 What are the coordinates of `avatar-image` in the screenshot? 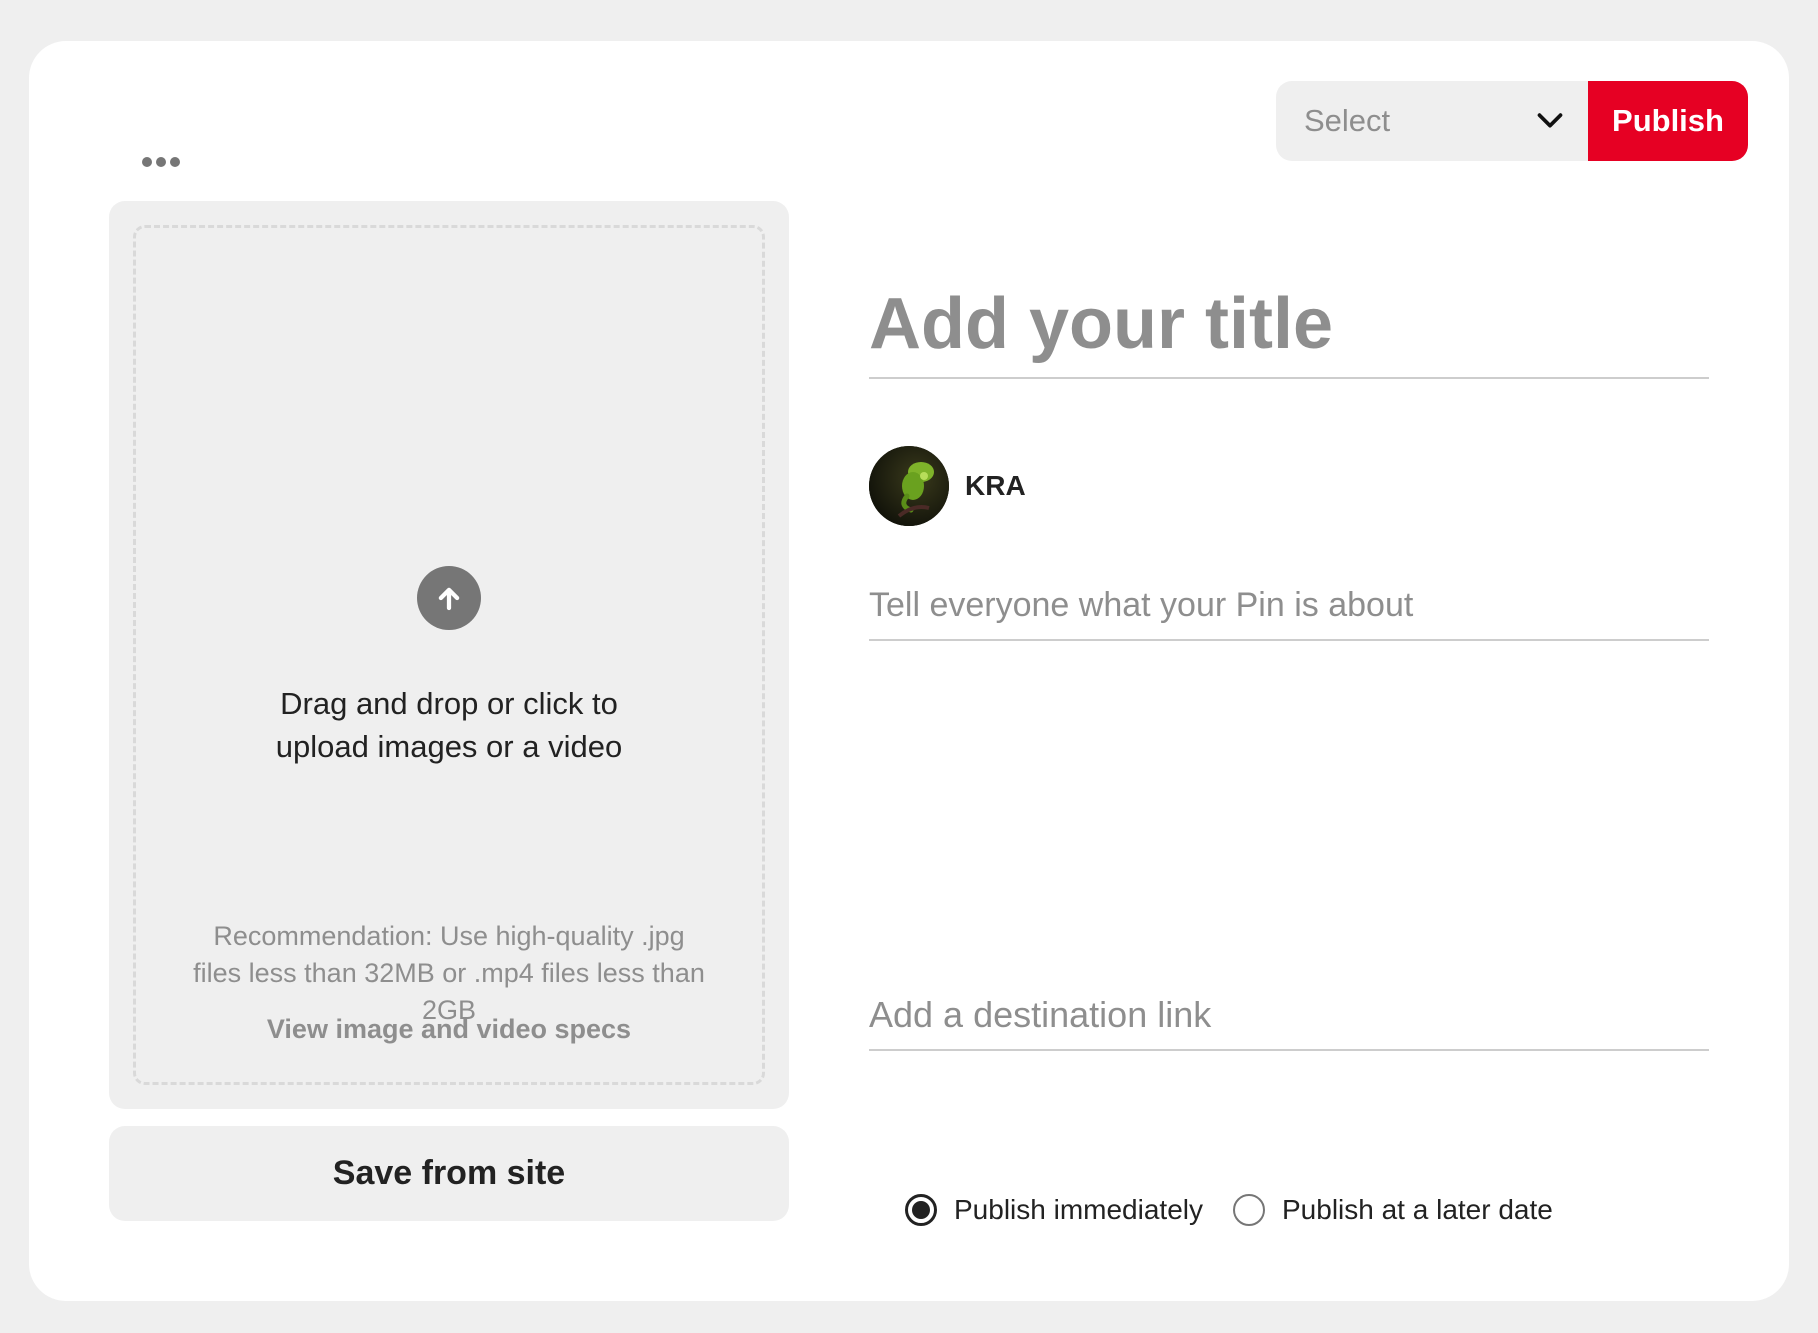 It's located at (909, 486).